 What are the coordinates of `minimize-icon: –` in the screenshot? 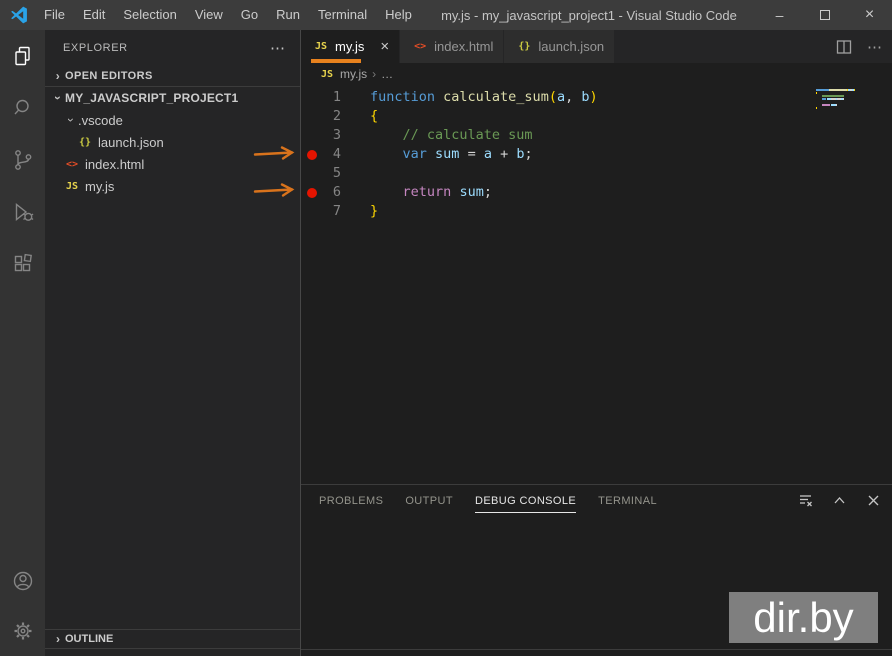 It's located at (779, 15).